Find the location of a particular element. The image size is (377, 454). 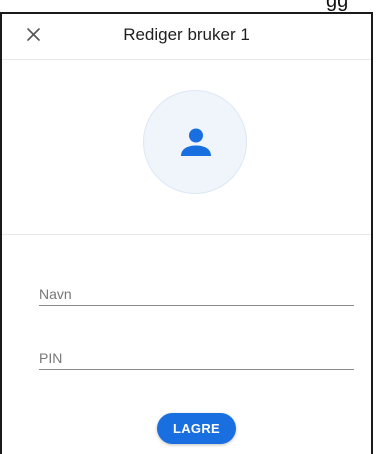

avatar is located at coordinates (195, 142).